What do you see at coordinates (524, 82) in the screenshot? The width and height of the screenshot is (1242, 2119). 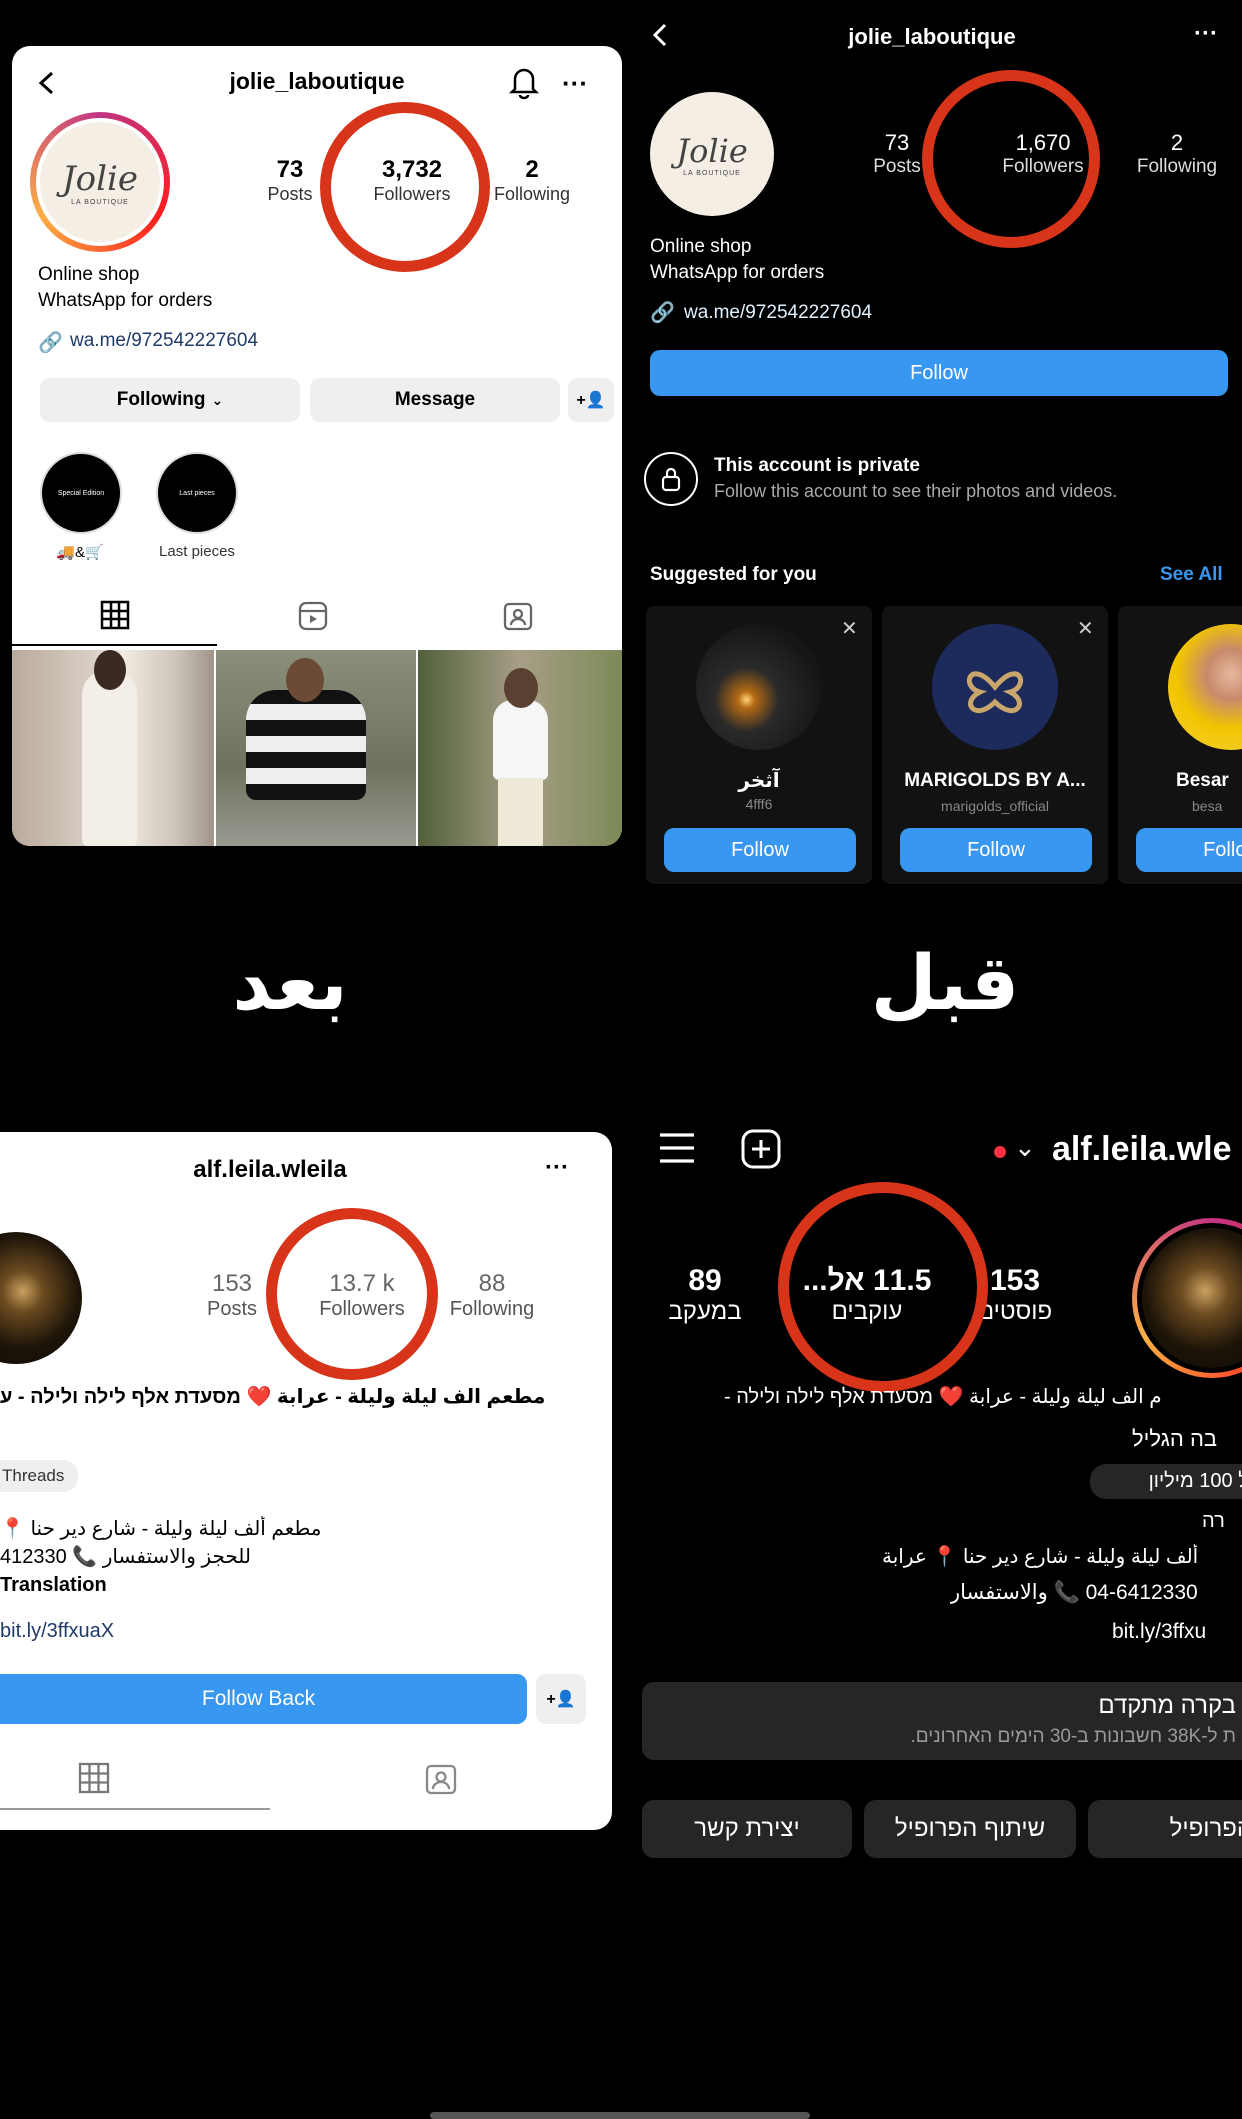 I see `bell-icon` at bounding box center [524, 82].